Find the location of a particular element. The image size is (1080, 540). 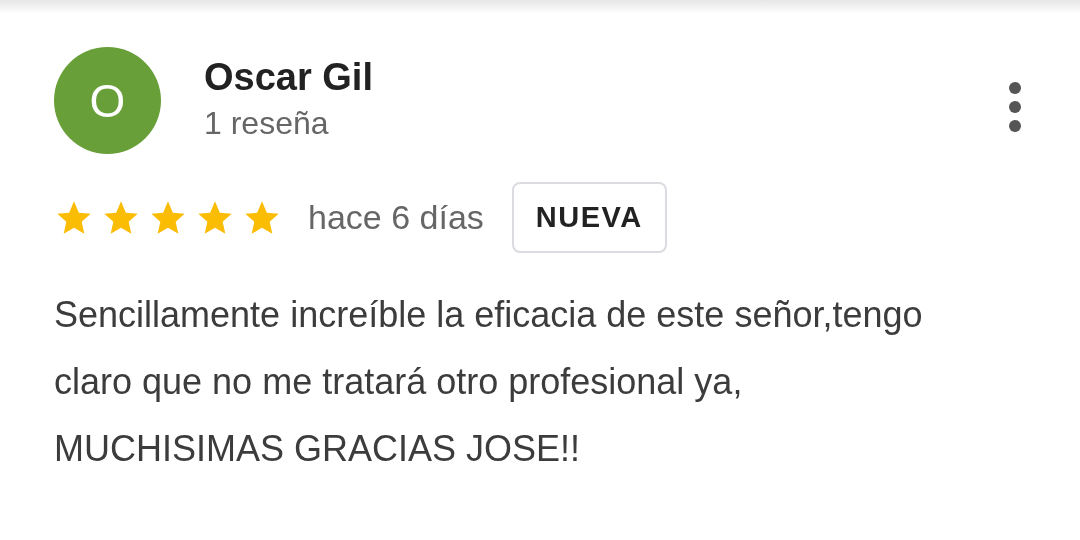

review-count: 1 reseña is located at coordinates (267, 123).